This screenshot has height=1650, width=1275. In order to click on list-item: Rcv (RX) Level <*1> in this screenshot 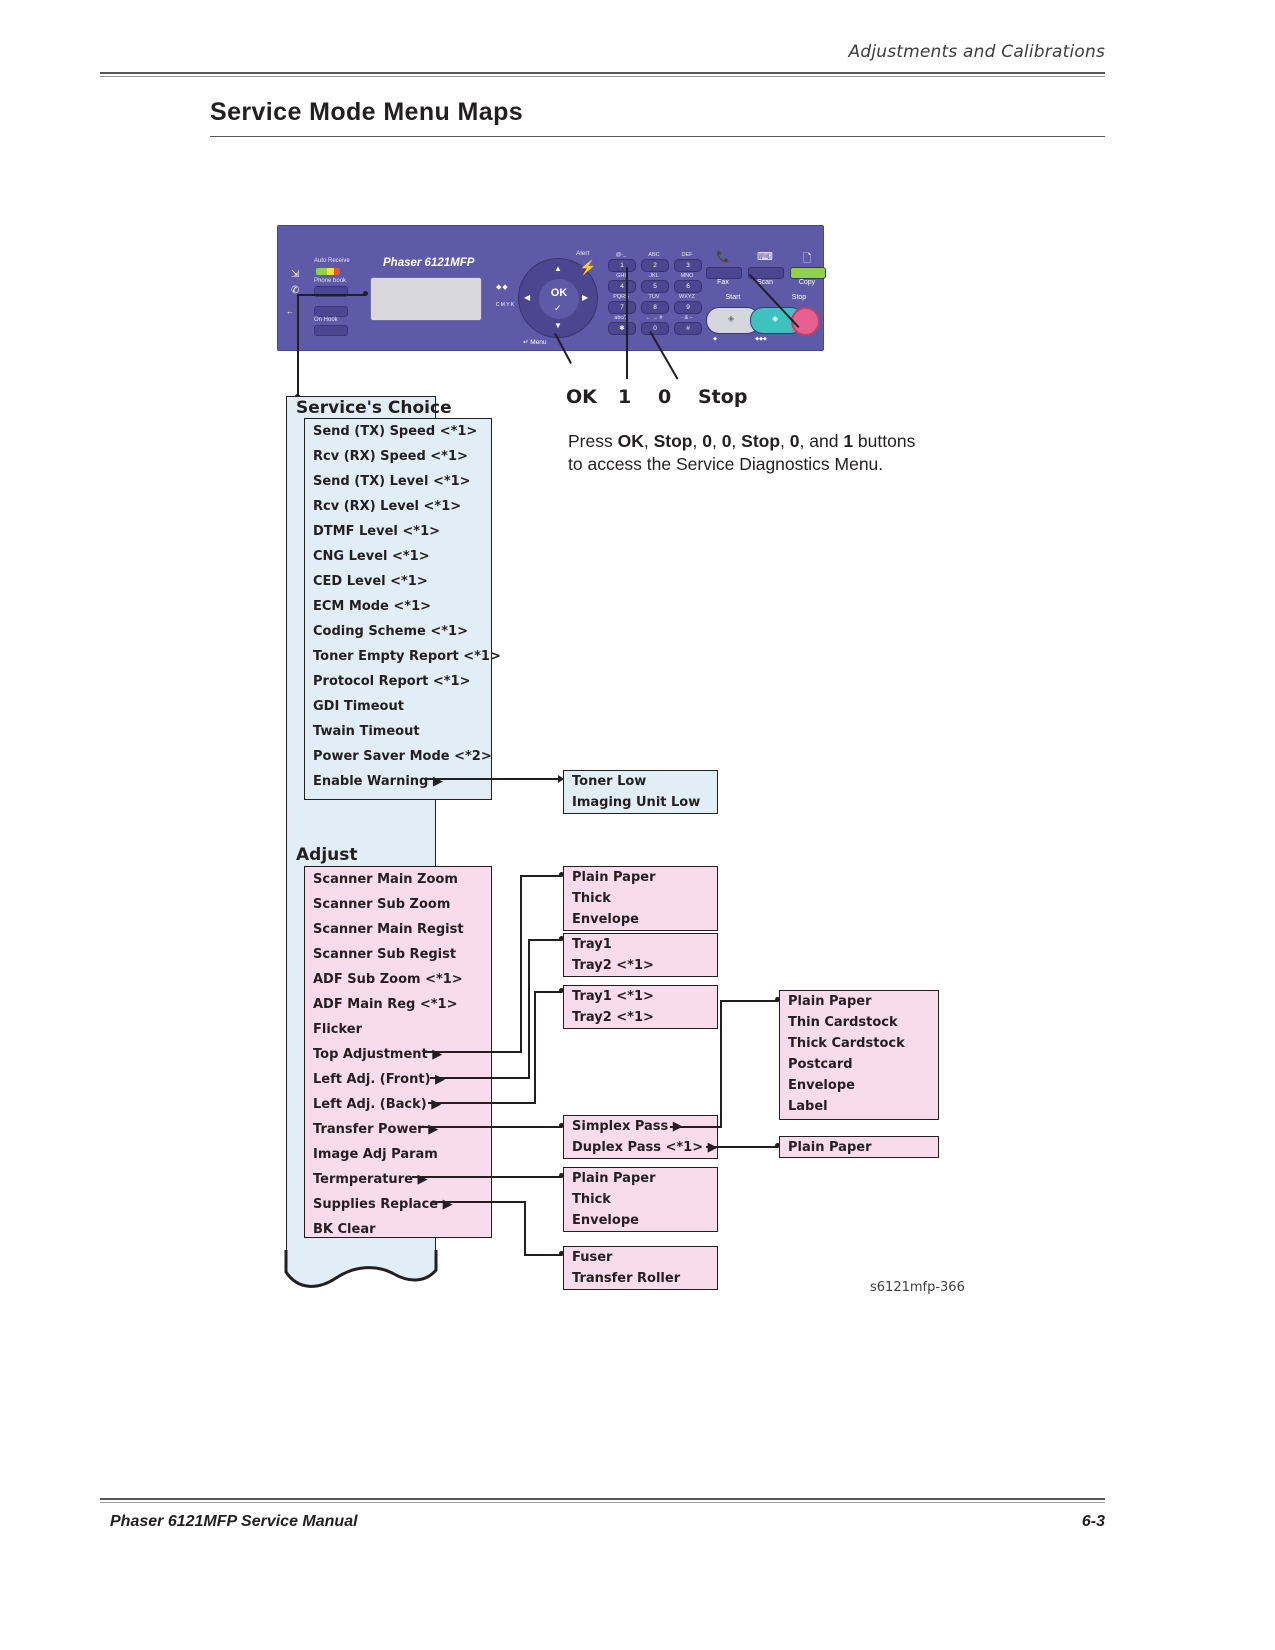, I will do `click(398, 506)`.